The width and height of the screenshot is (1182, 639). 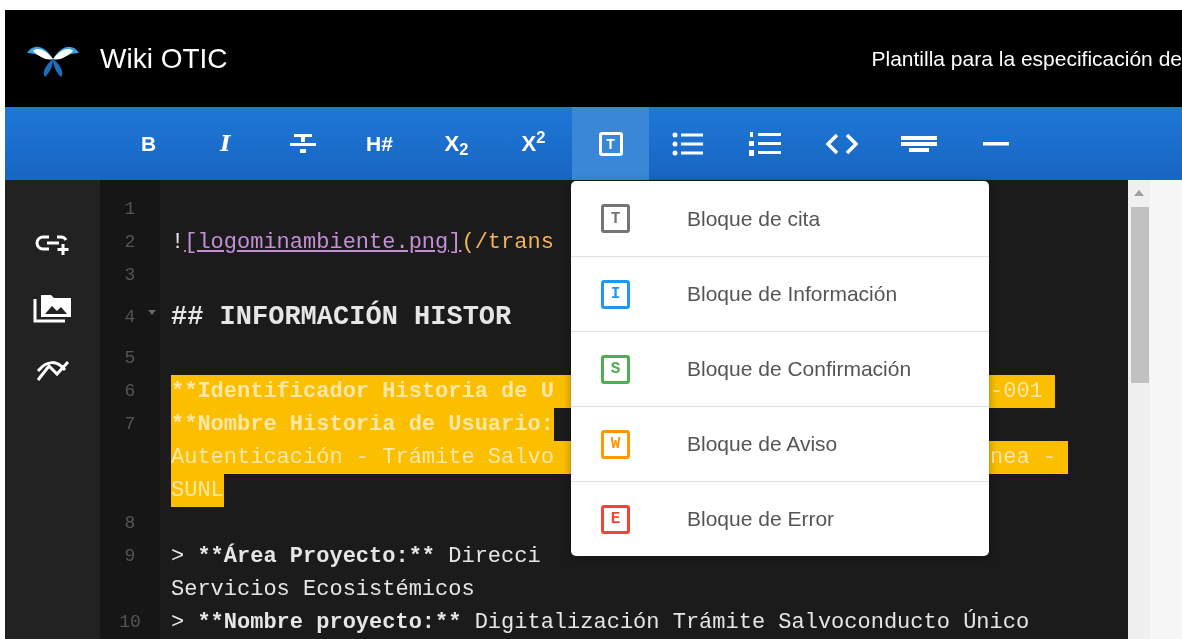 I want to click on menu-item-label: Bloque de Aviso, so click(x=762, y=444).